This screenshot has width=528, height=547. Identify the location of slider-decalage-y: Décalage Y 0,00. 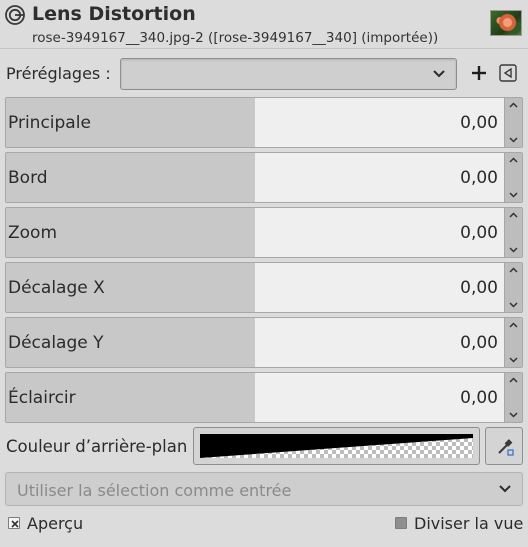
(264, 342).